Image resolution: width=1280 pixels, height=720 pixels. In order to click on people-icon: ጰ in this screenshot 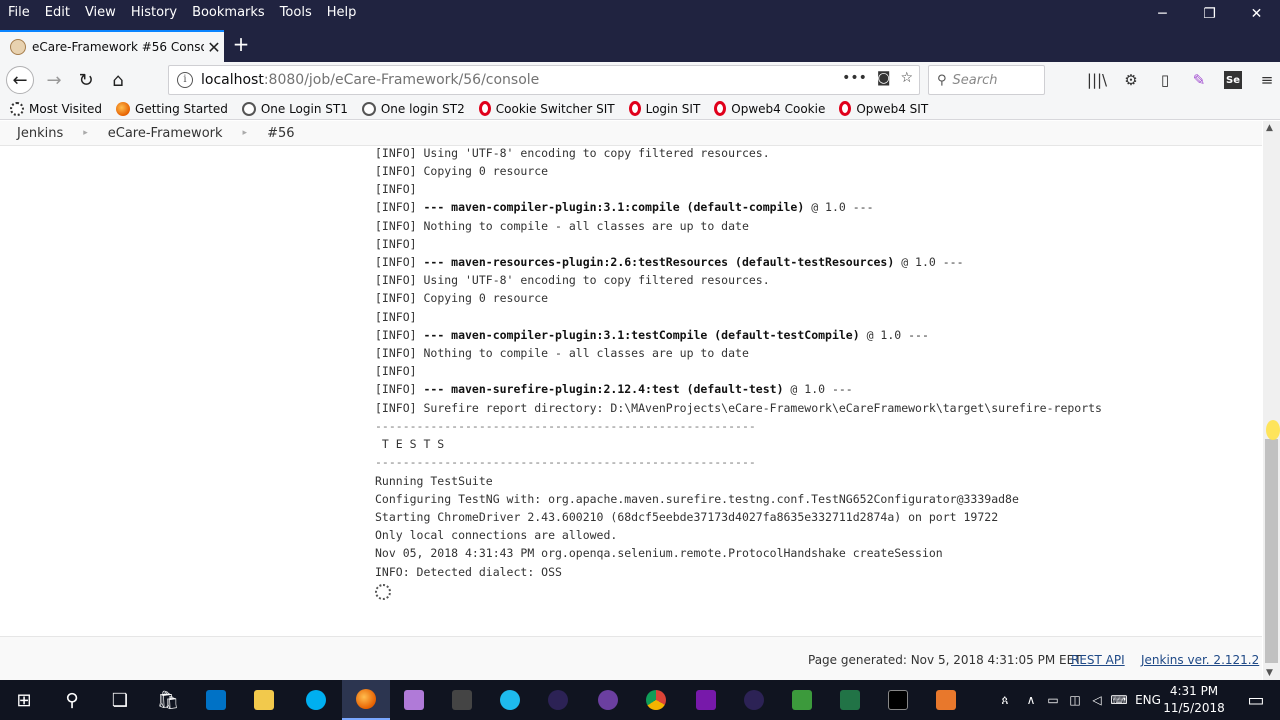, I will do `click(1005, 700)`.